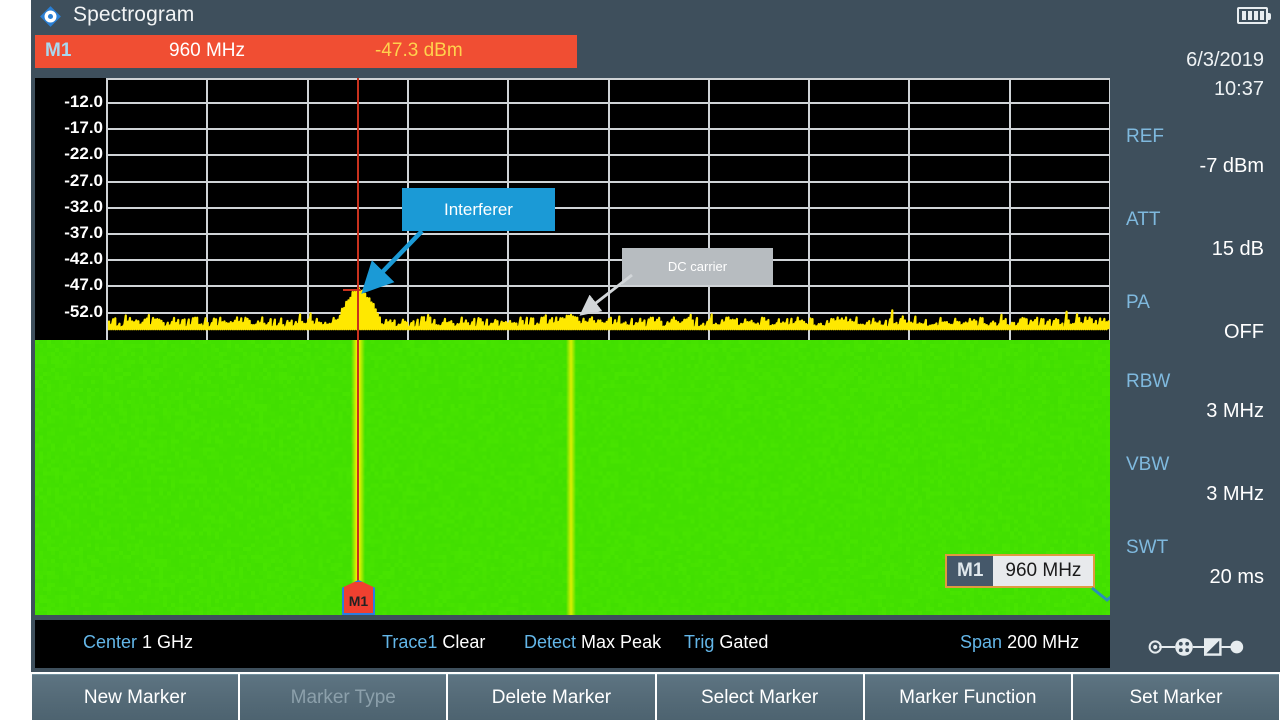 The width and height of the screenshot is (1280, 720). Describe the element at coordinates (655, 16) in the screenshot. I see `title-bar: Spectrogram` at that location.